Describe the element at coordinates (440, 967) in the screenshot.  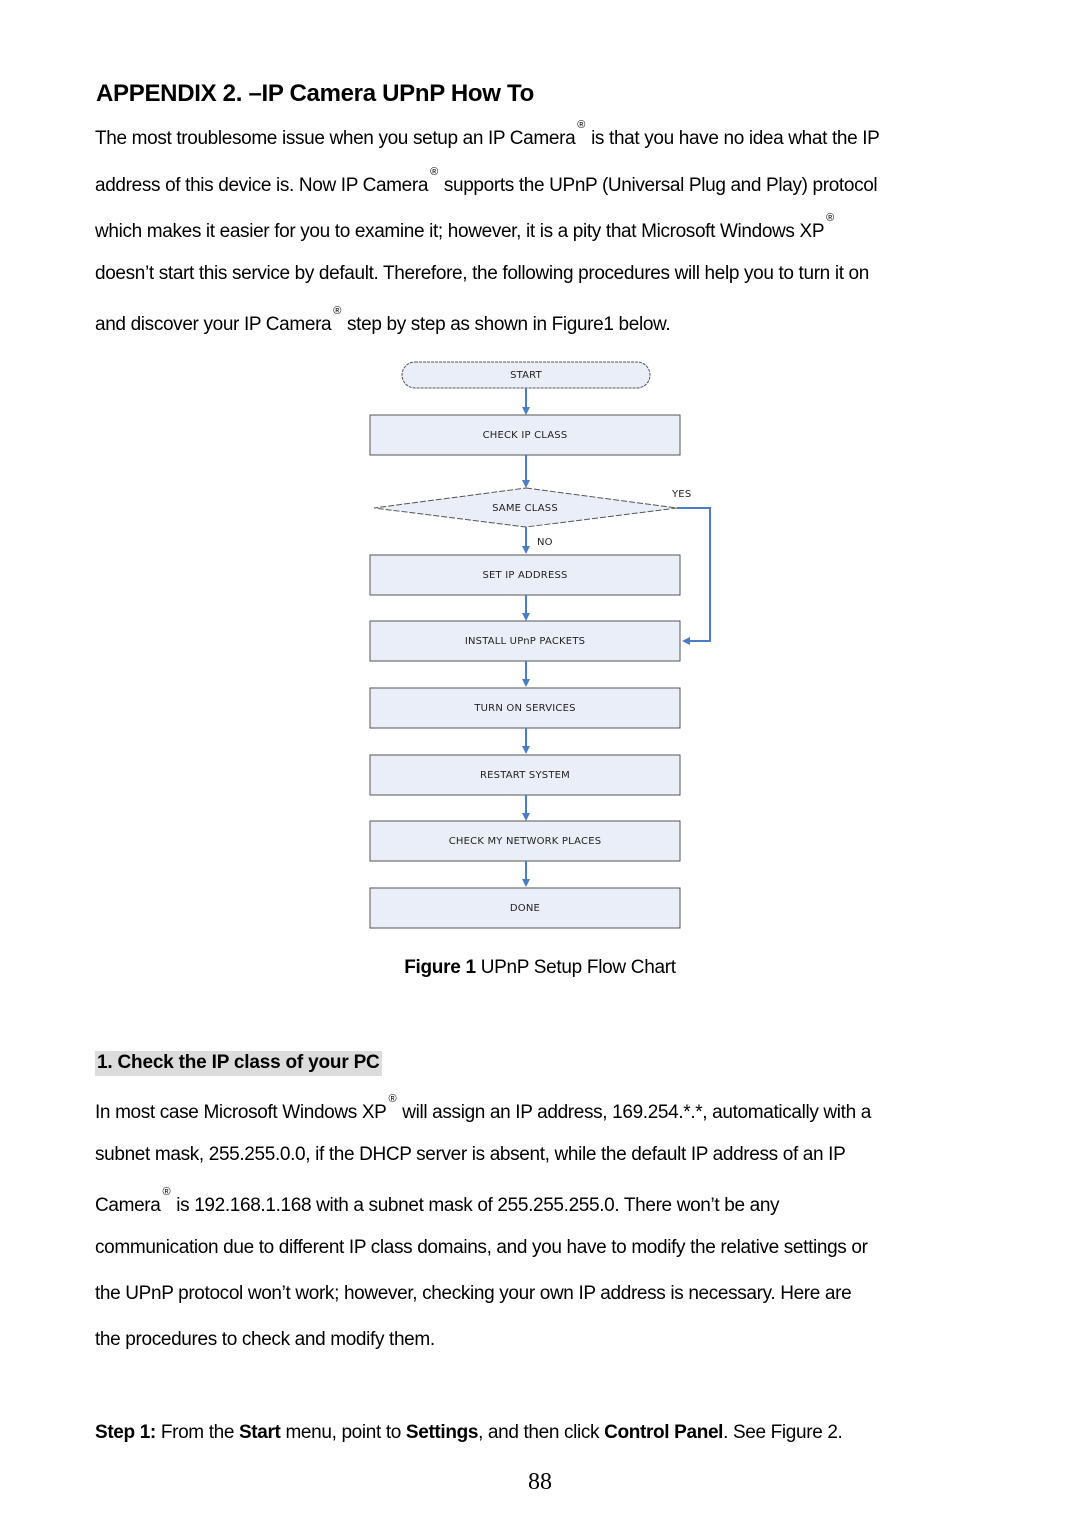
I see `figure-label: Figure 1` at that location.